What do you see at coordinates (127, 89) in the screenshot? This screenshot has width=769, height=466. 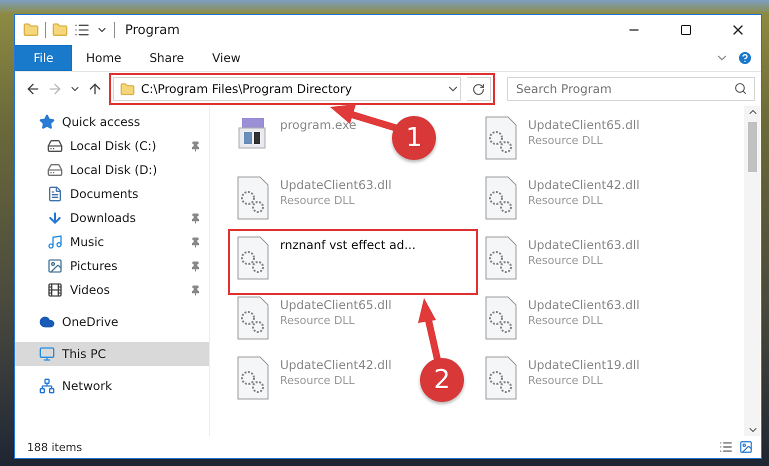 I see `folder-icon` at bounding box center [127, 89].